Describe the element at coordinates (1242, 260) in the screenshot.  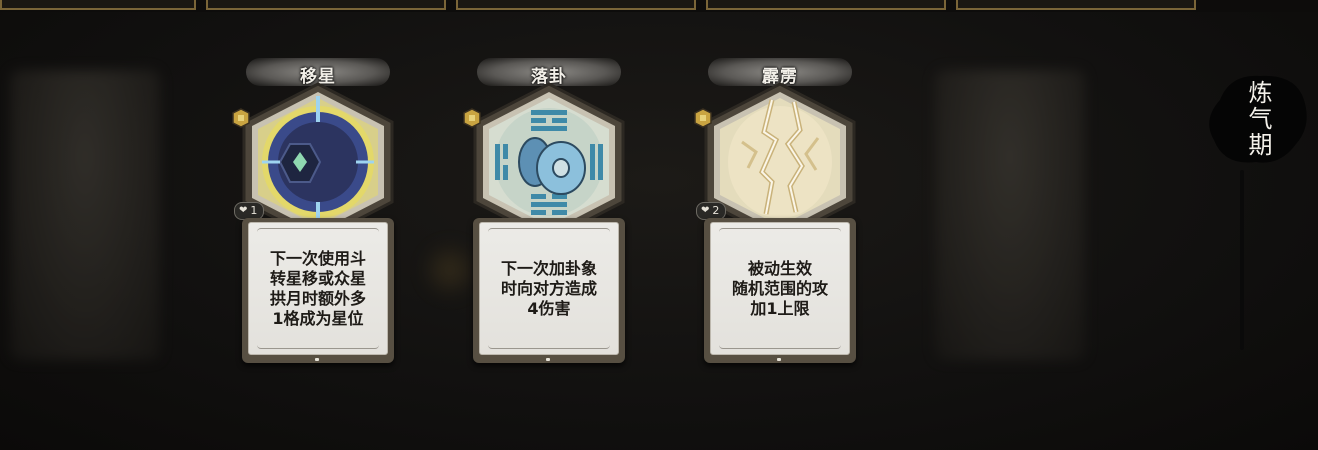
I see `ink-drip` at that location.